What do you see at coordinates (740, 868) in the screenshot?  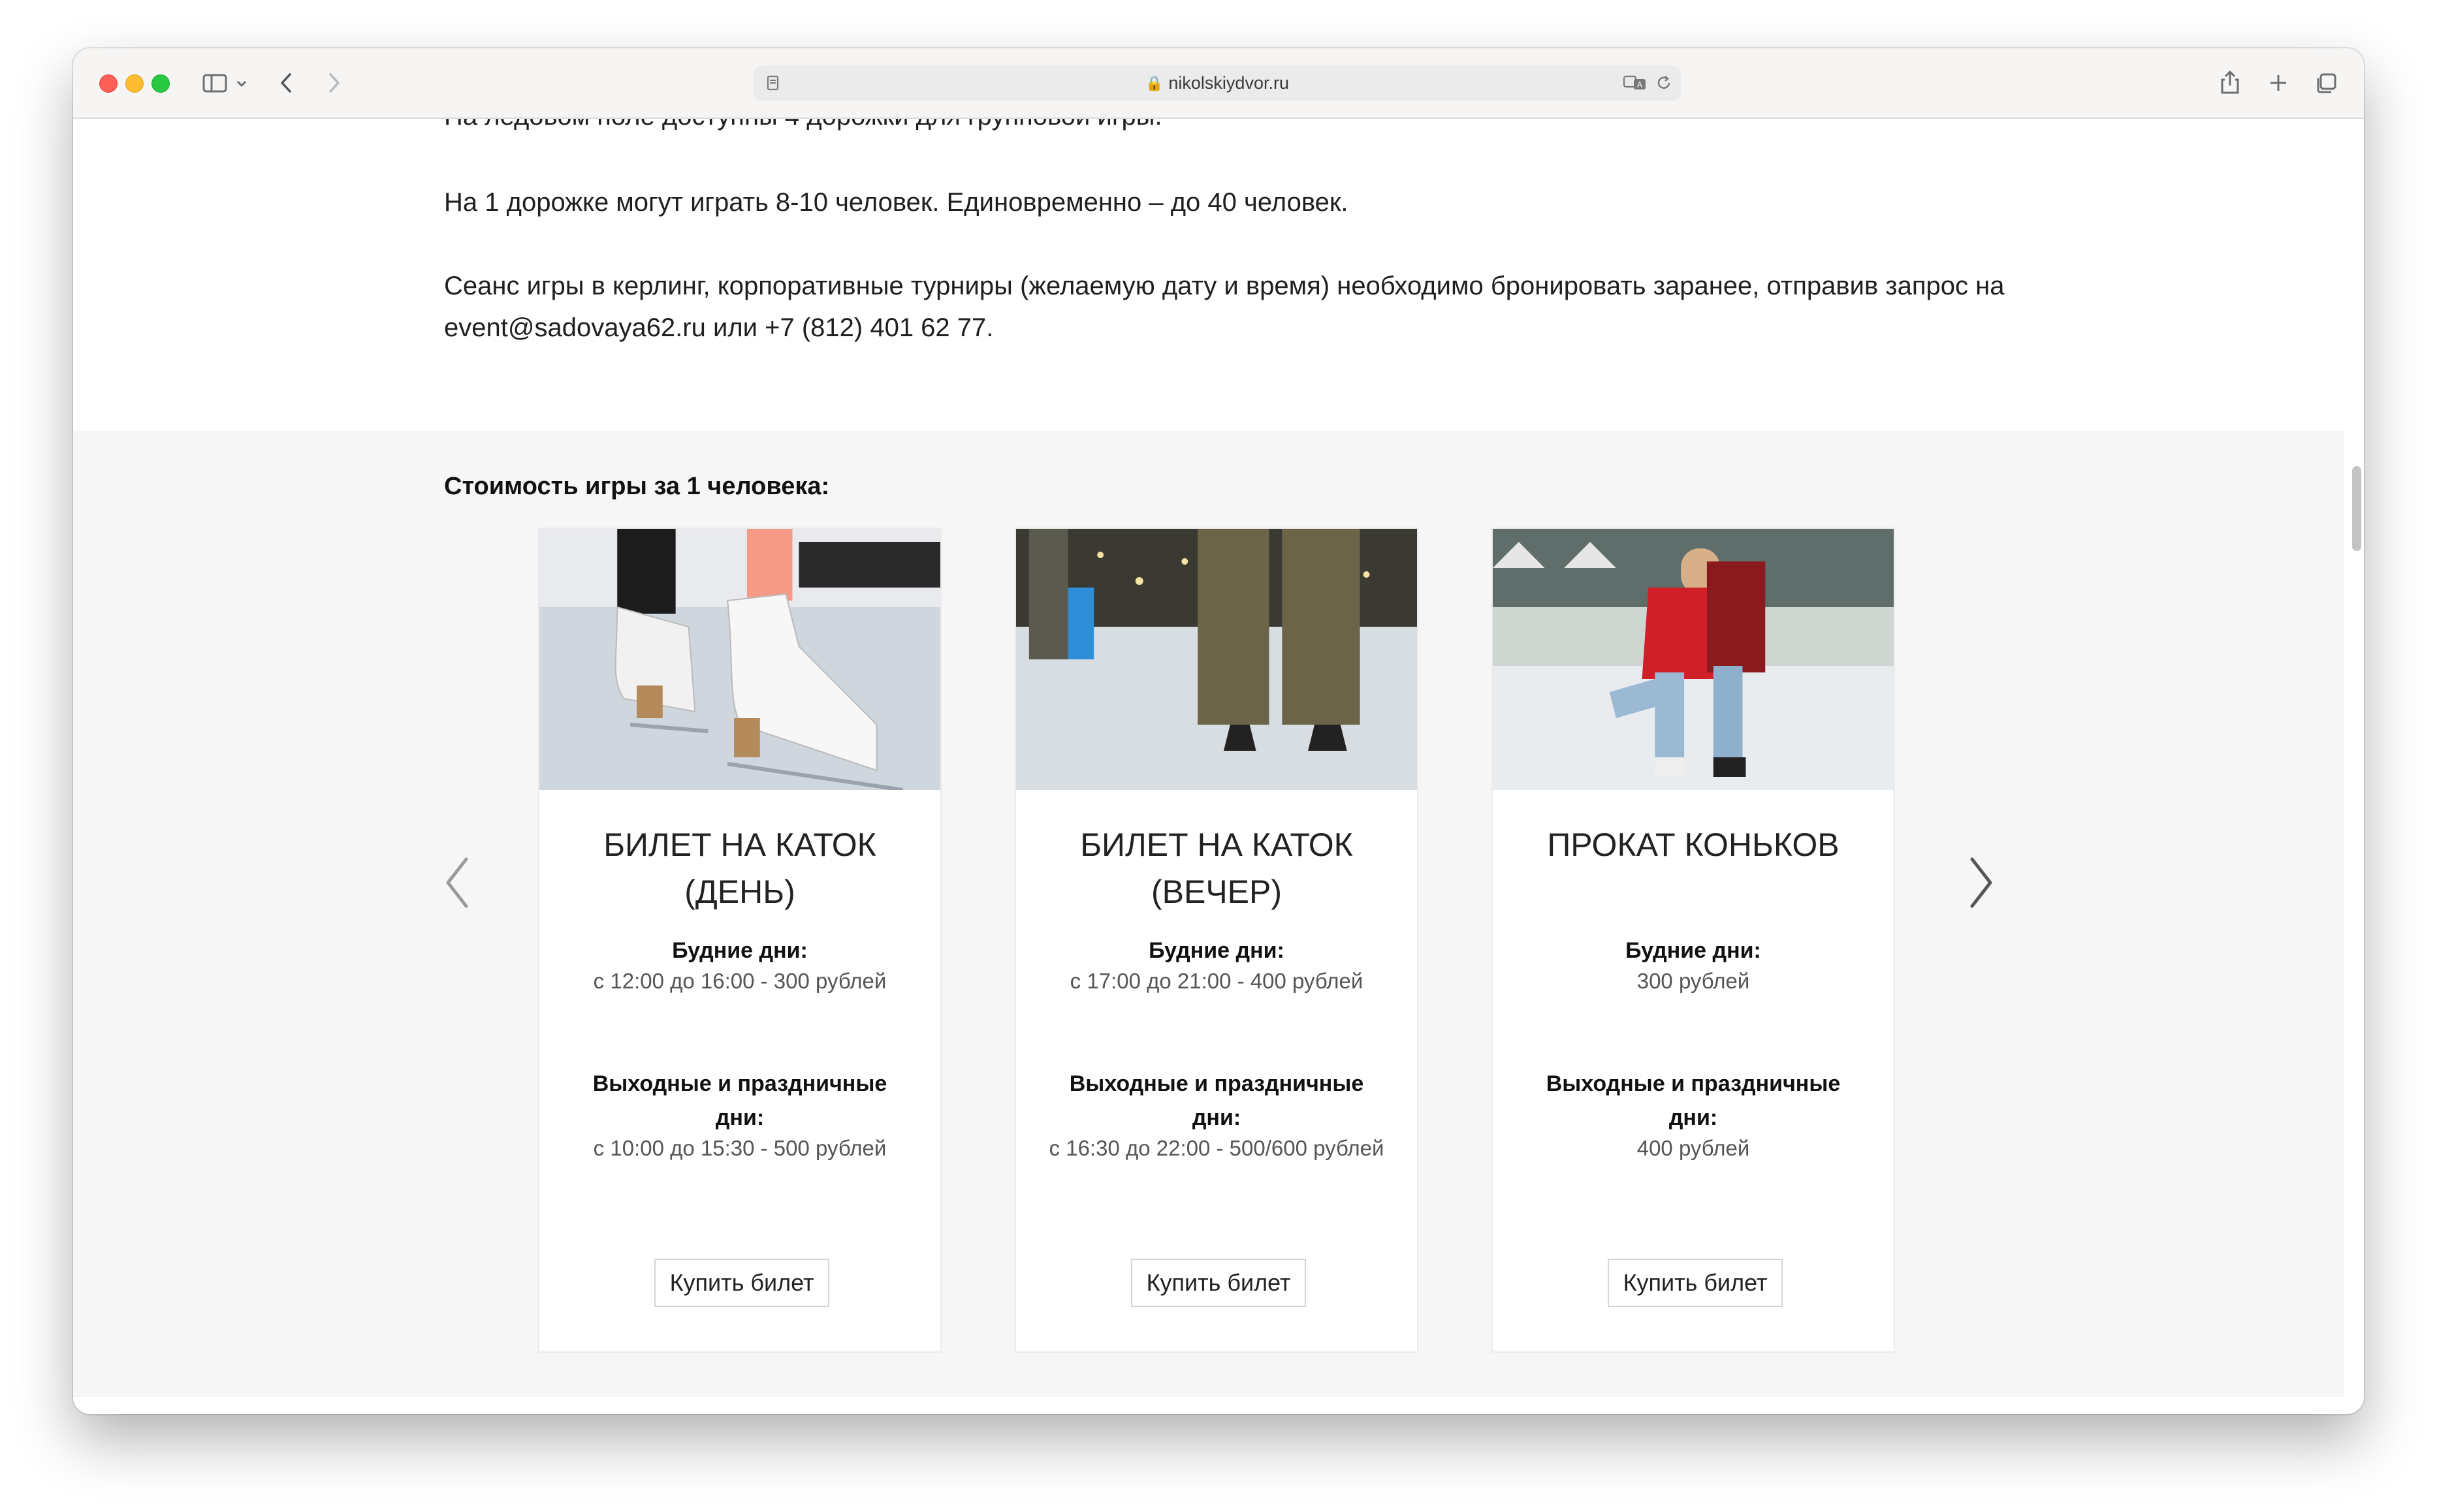 I see `card-title: БИЛЕТ НА КАТОК (ДЕНЬ)` at bounding box center [740, 868].